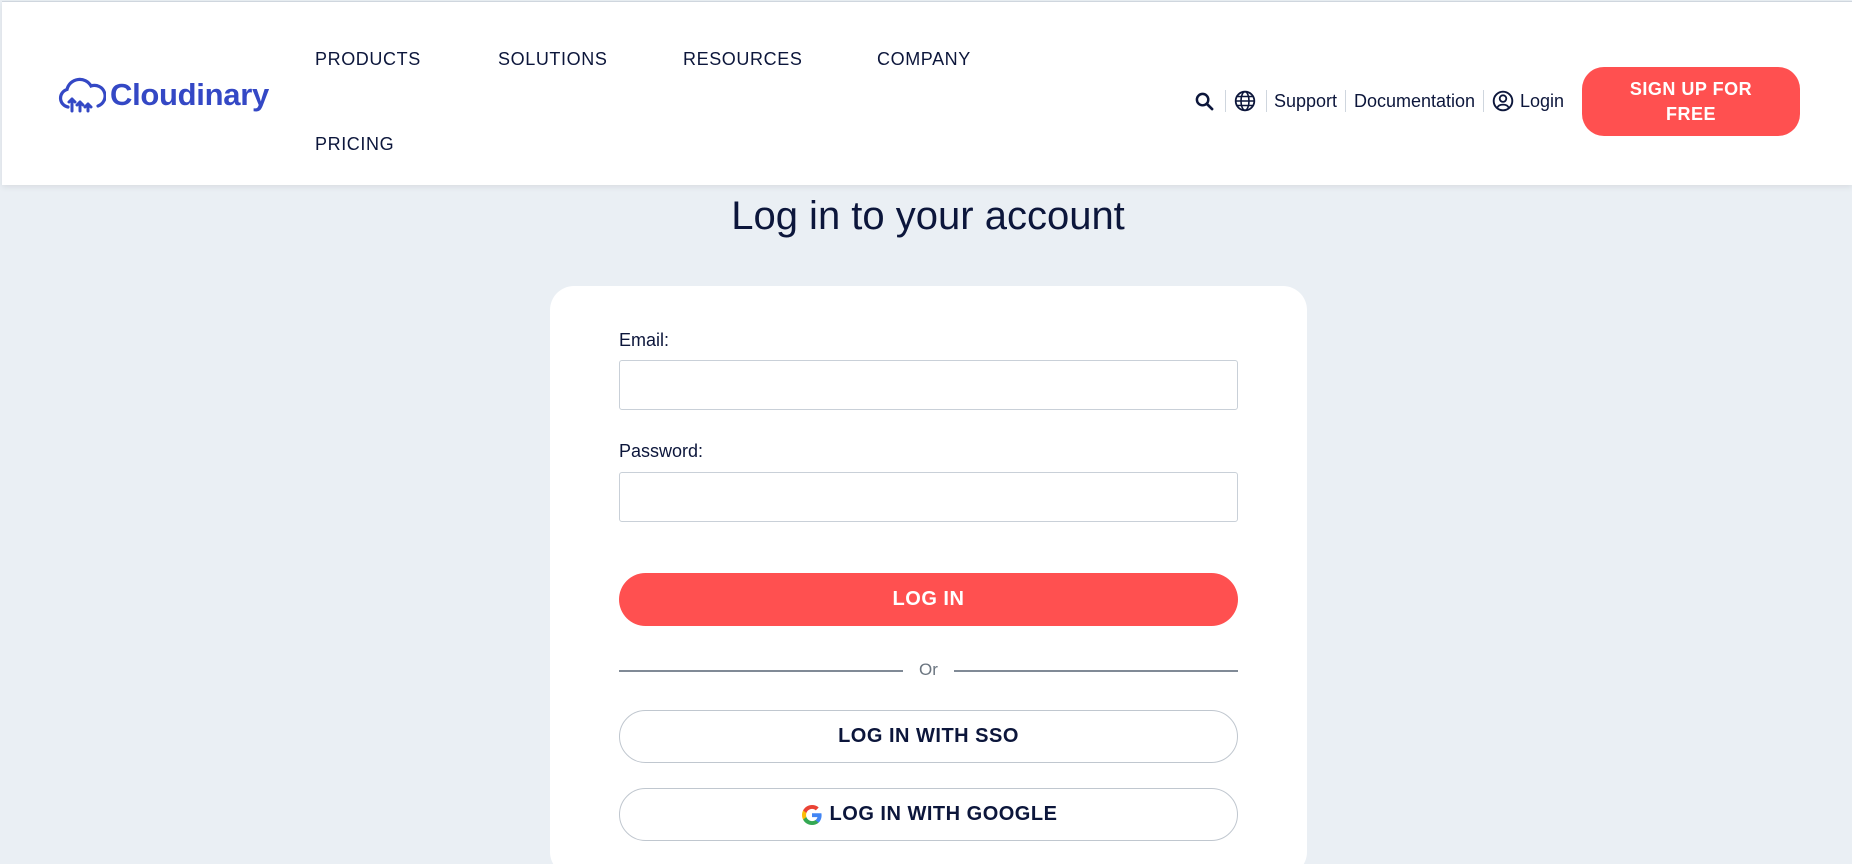 Image resolution: width=1852 pixels, height=864 pixels. I want to click on google-login-button: LOG IN WITH GOOGLE, so click(928, 814).